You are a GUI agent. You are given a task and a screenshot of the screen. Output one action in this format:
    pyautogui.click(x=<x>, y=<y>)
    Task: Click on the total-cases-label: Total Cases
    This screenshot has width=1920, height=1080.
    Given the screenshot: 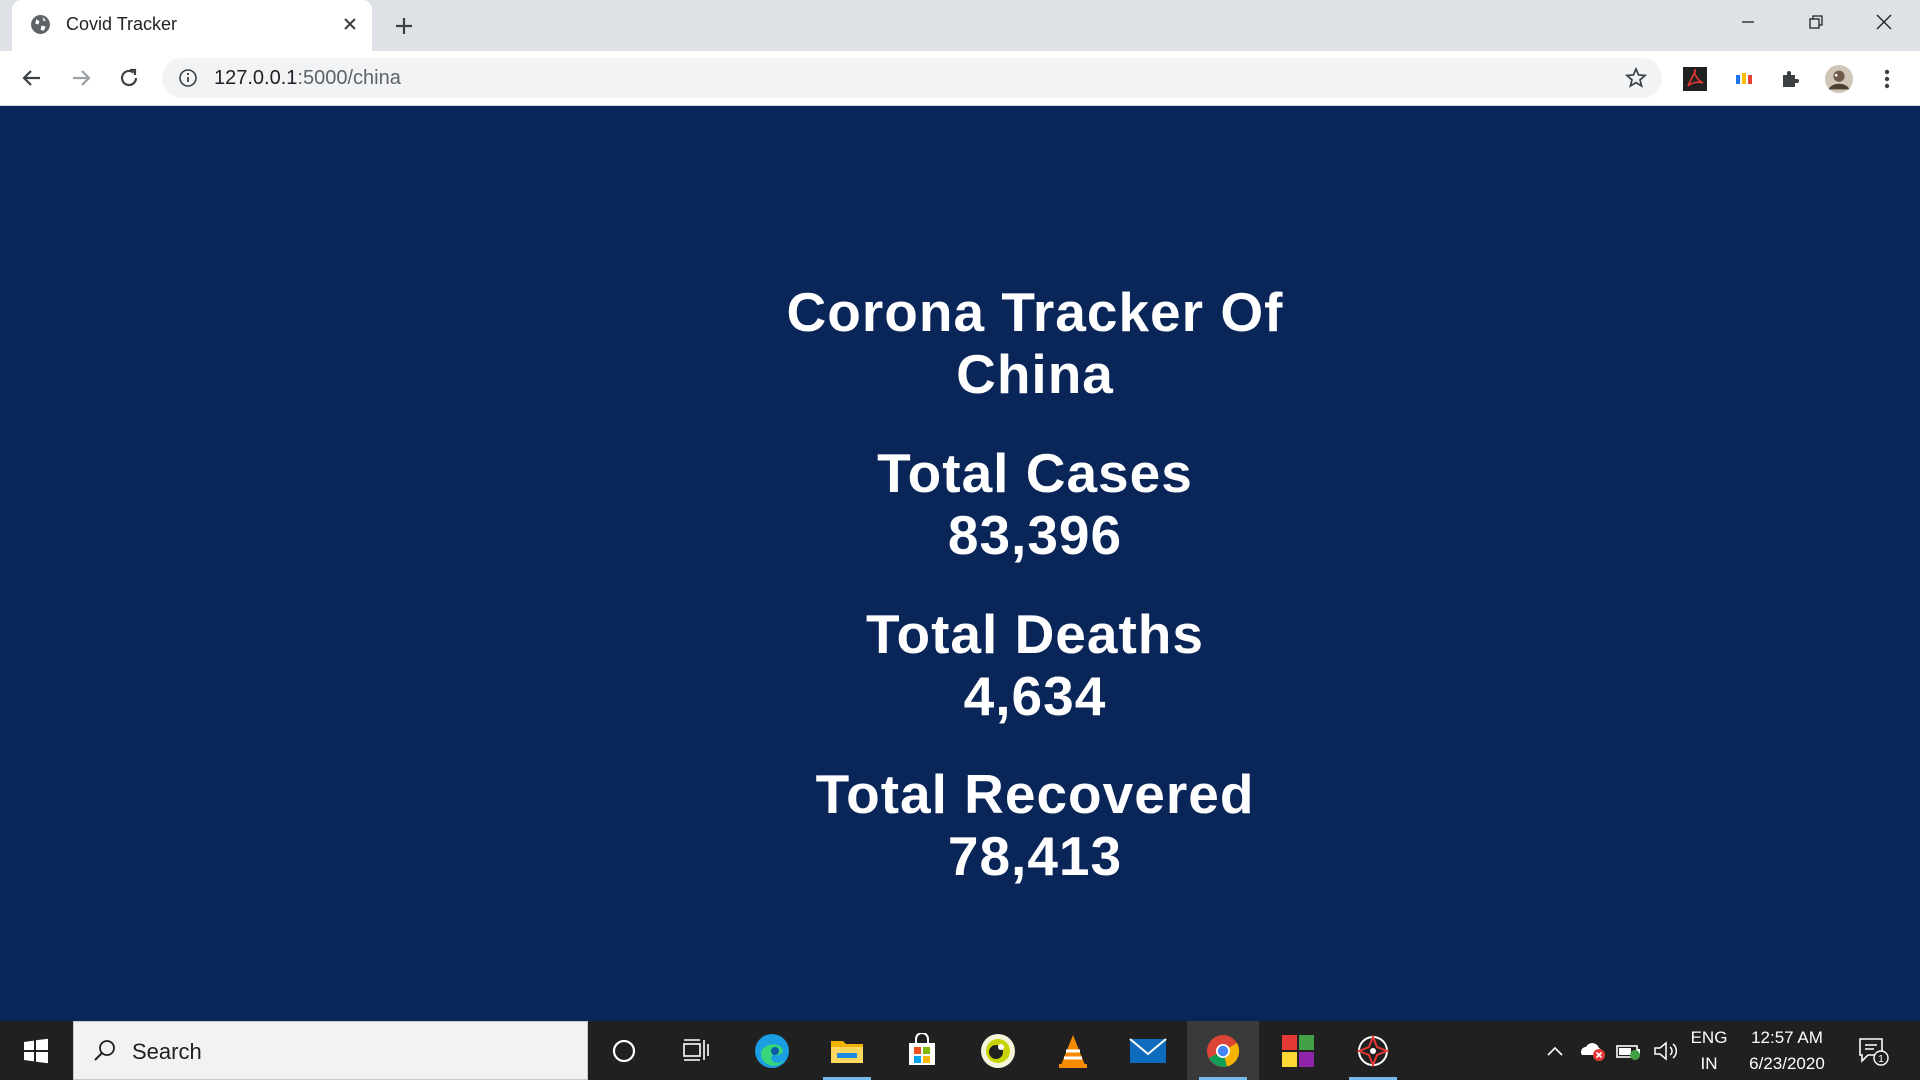 What is the action you would take?
    pyautogui.click(x=1035, y=473)
    